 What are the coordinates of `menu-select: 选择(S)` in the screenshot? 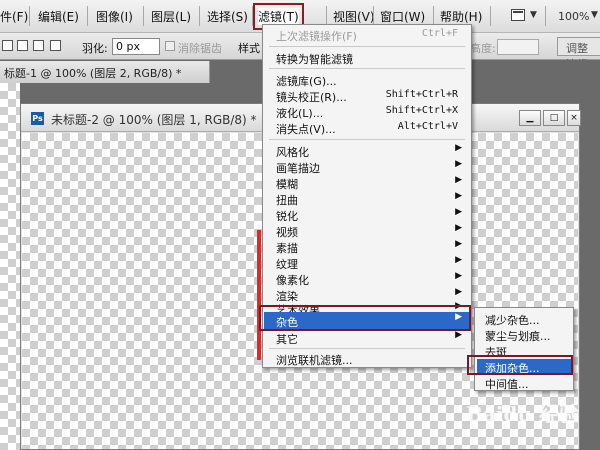 It's located at (227, 16).